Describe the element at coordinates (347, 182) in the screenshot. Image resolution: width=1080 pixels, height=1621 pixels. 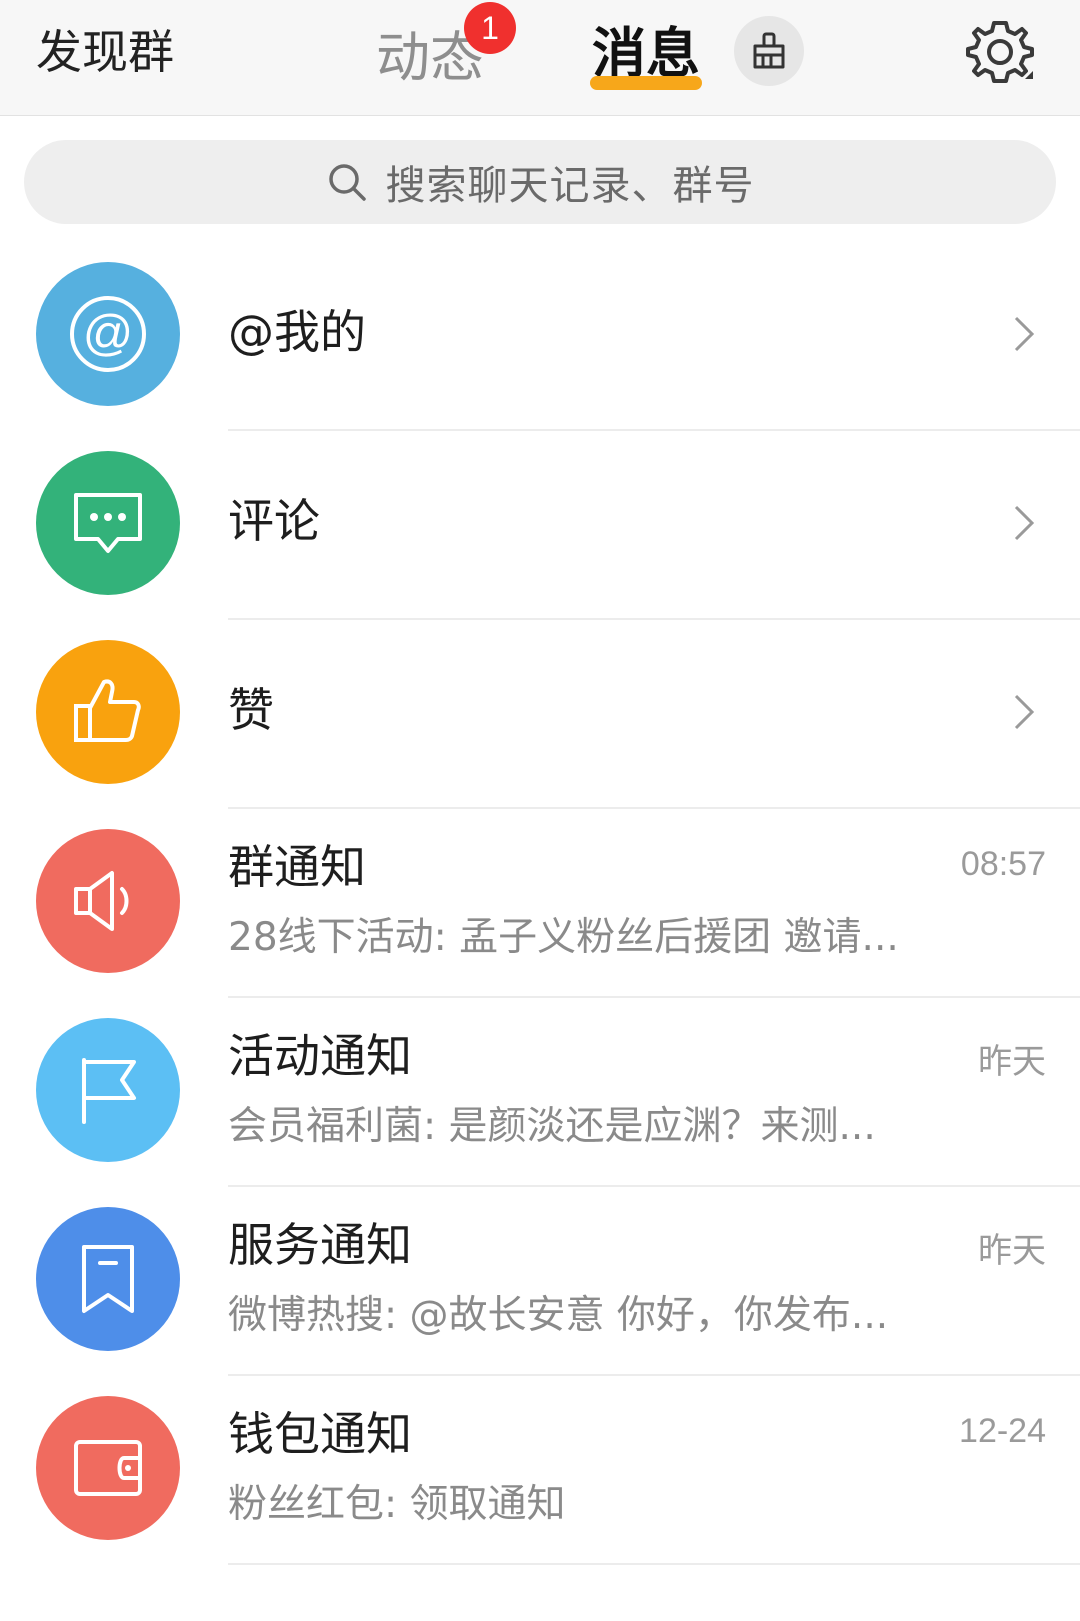
I see `search-icon` at that location.